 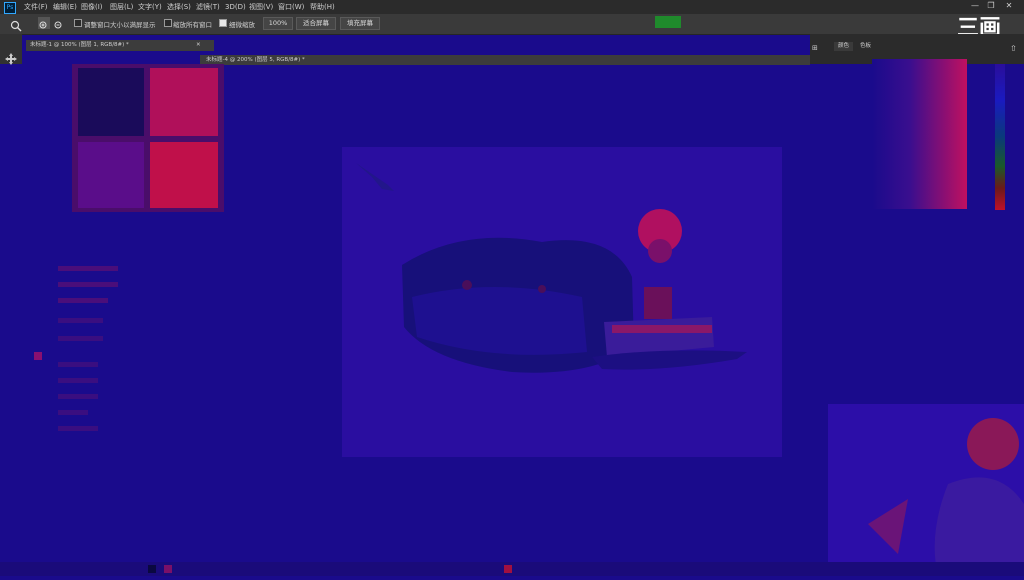 I want to click on resize-windows-checkbox, so click(x=78, y=23).